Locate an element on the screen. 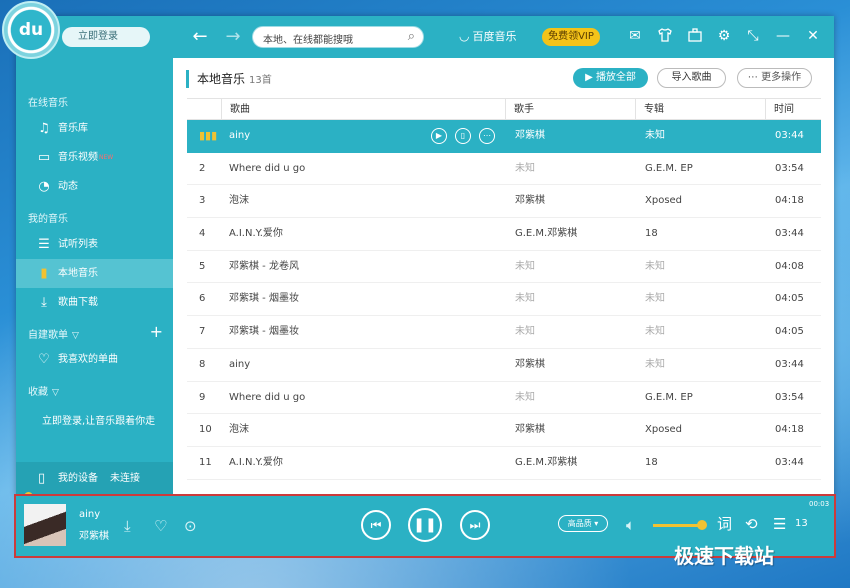 The height and width of the screenshot is (588, 850). lyrics-button: 词 is located at coordinates (724, 524).